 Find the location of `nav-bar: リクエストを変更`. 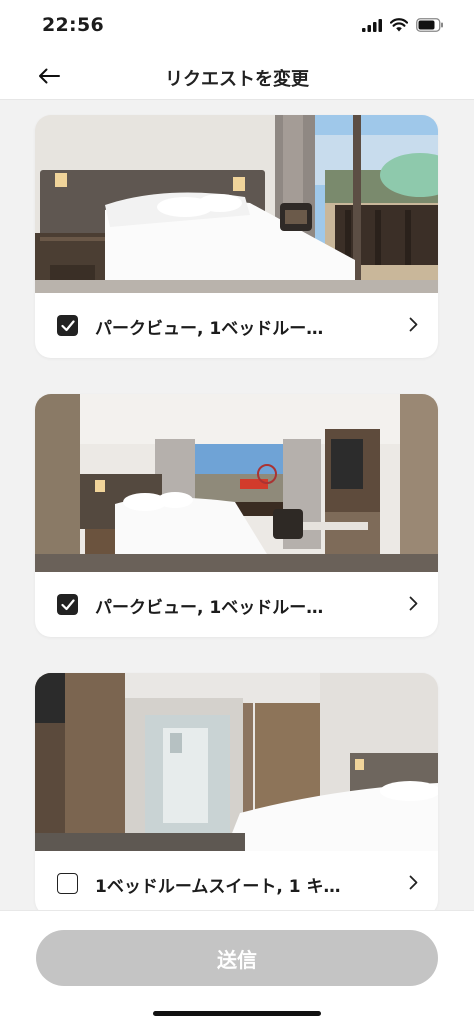

nav-bar: リクエストを変更 is located at coordinates (237, 76).